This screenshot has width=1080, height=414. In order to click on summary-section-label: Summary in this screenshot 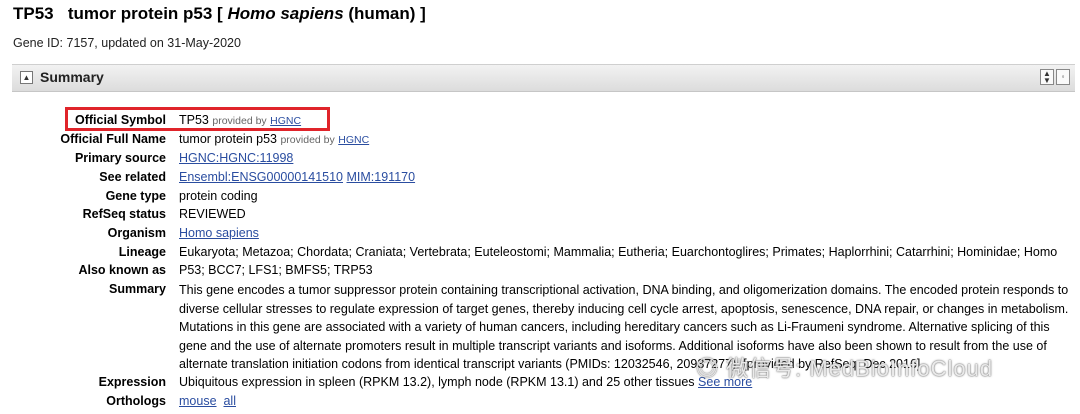, I will do `click(72, 77)`.